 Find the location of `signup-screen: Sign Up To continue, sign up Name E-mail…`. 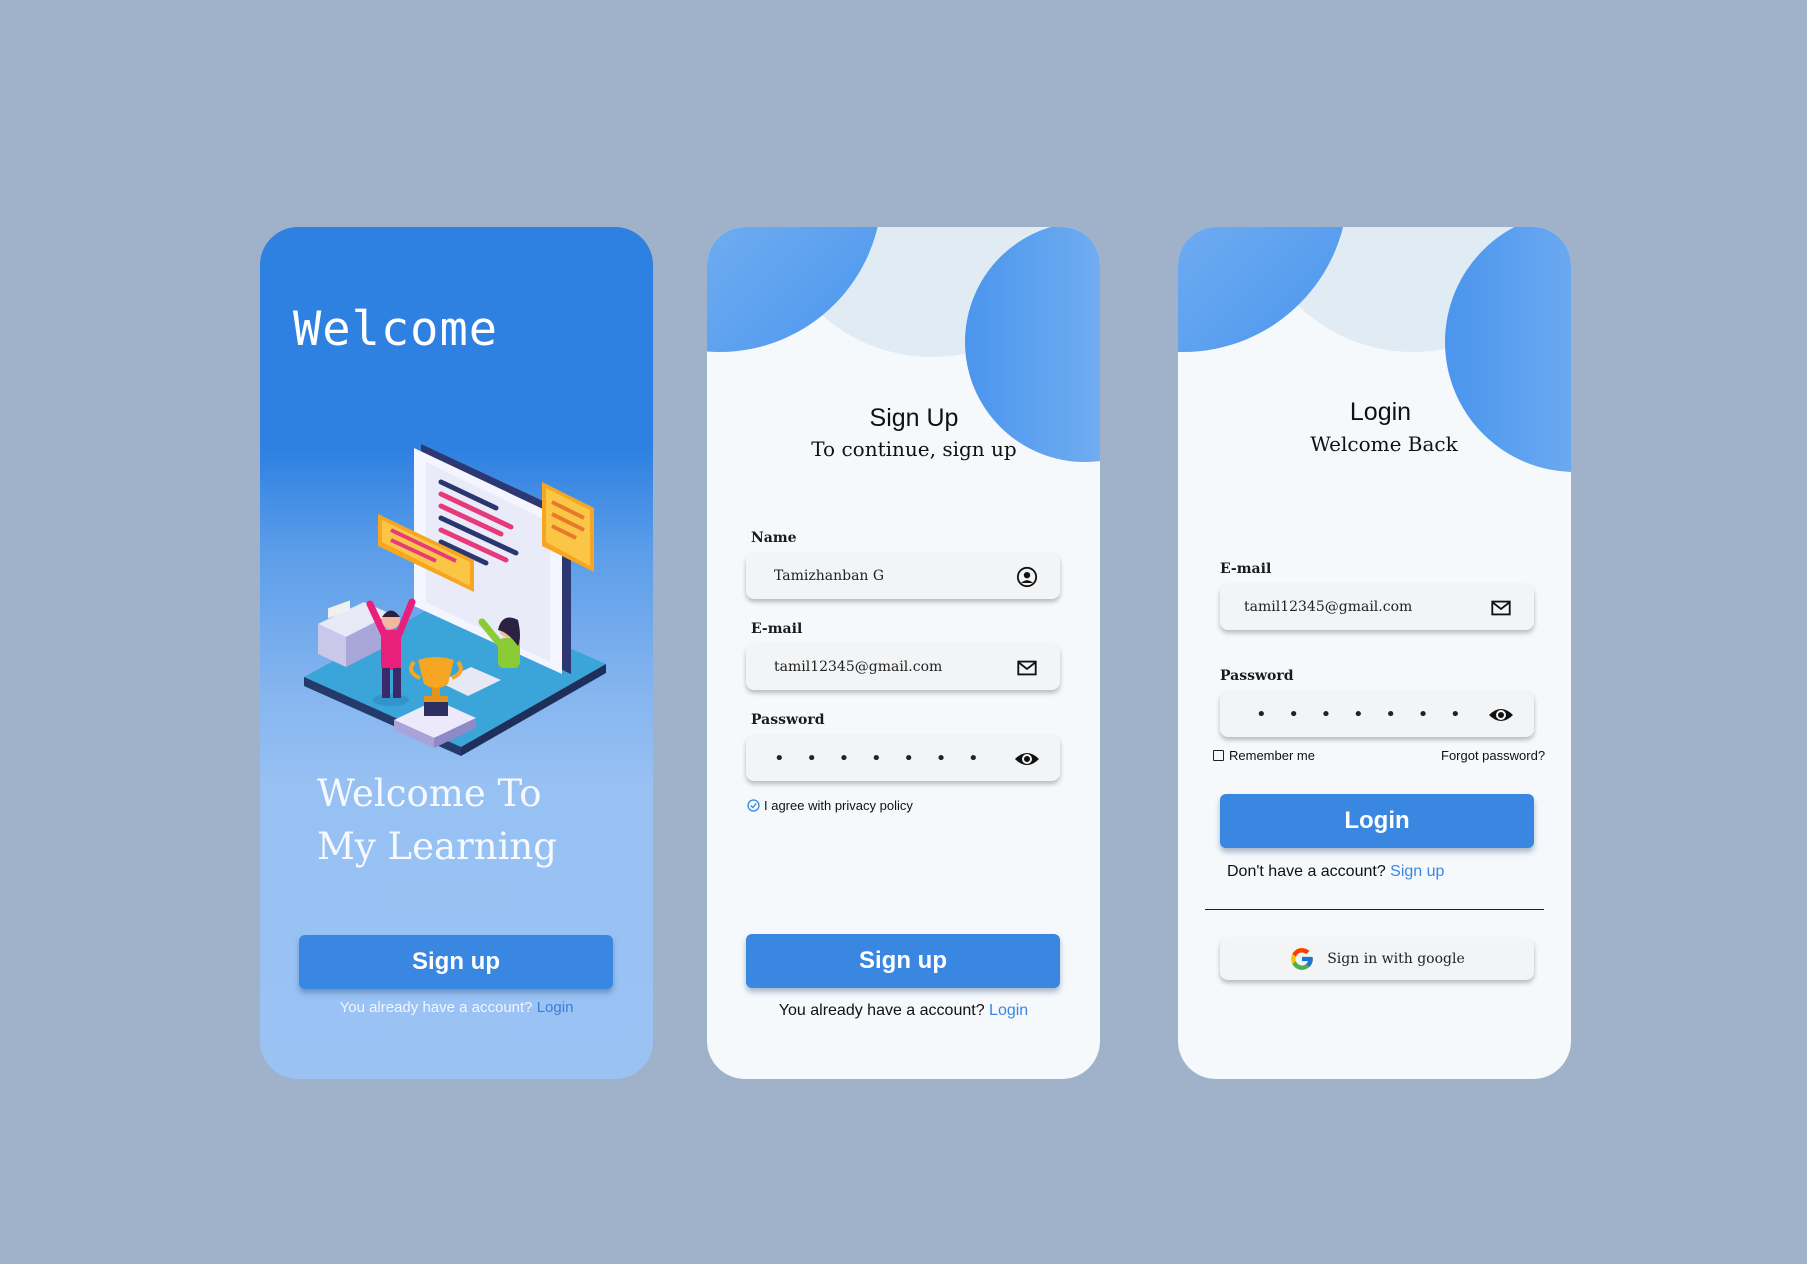

signup-screen: Sign Up To continue, sign up Name E-mail… is located at coordinates (903, 653).